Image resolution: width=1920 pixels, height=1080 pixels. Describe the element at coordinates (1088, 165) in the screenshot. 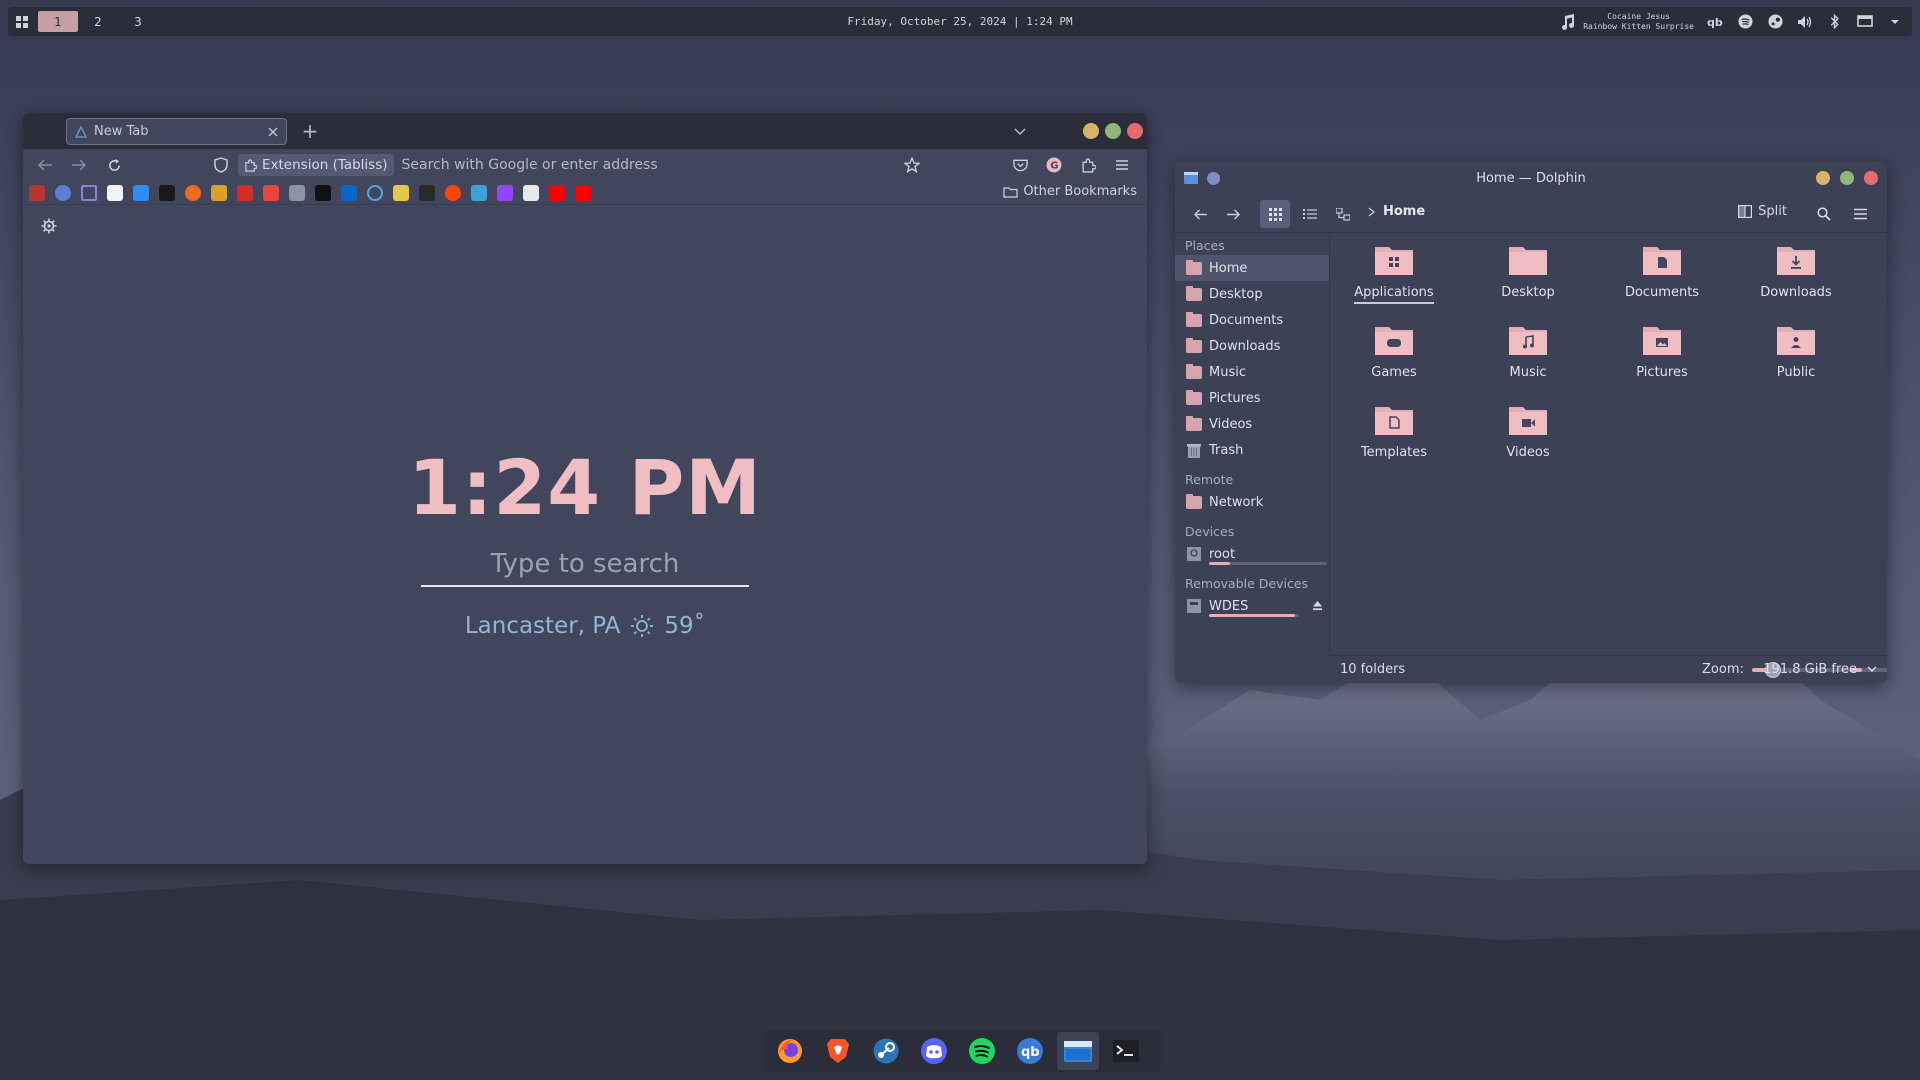

I see `extensions-button` at that location.